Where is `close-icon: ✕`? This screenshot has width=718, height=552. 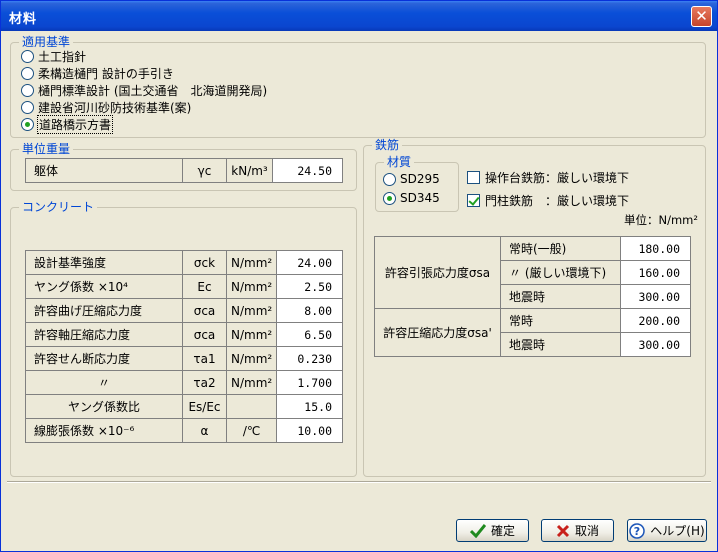 close-icon: ✕ is located at coordinates (701, 16).